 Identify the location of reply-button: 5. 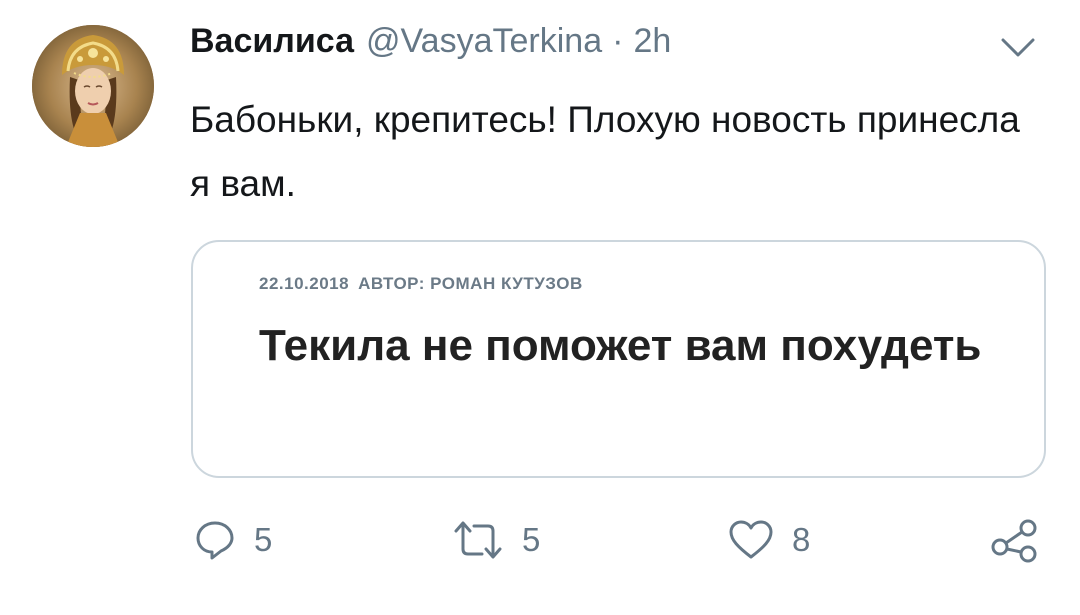
(233, 540).